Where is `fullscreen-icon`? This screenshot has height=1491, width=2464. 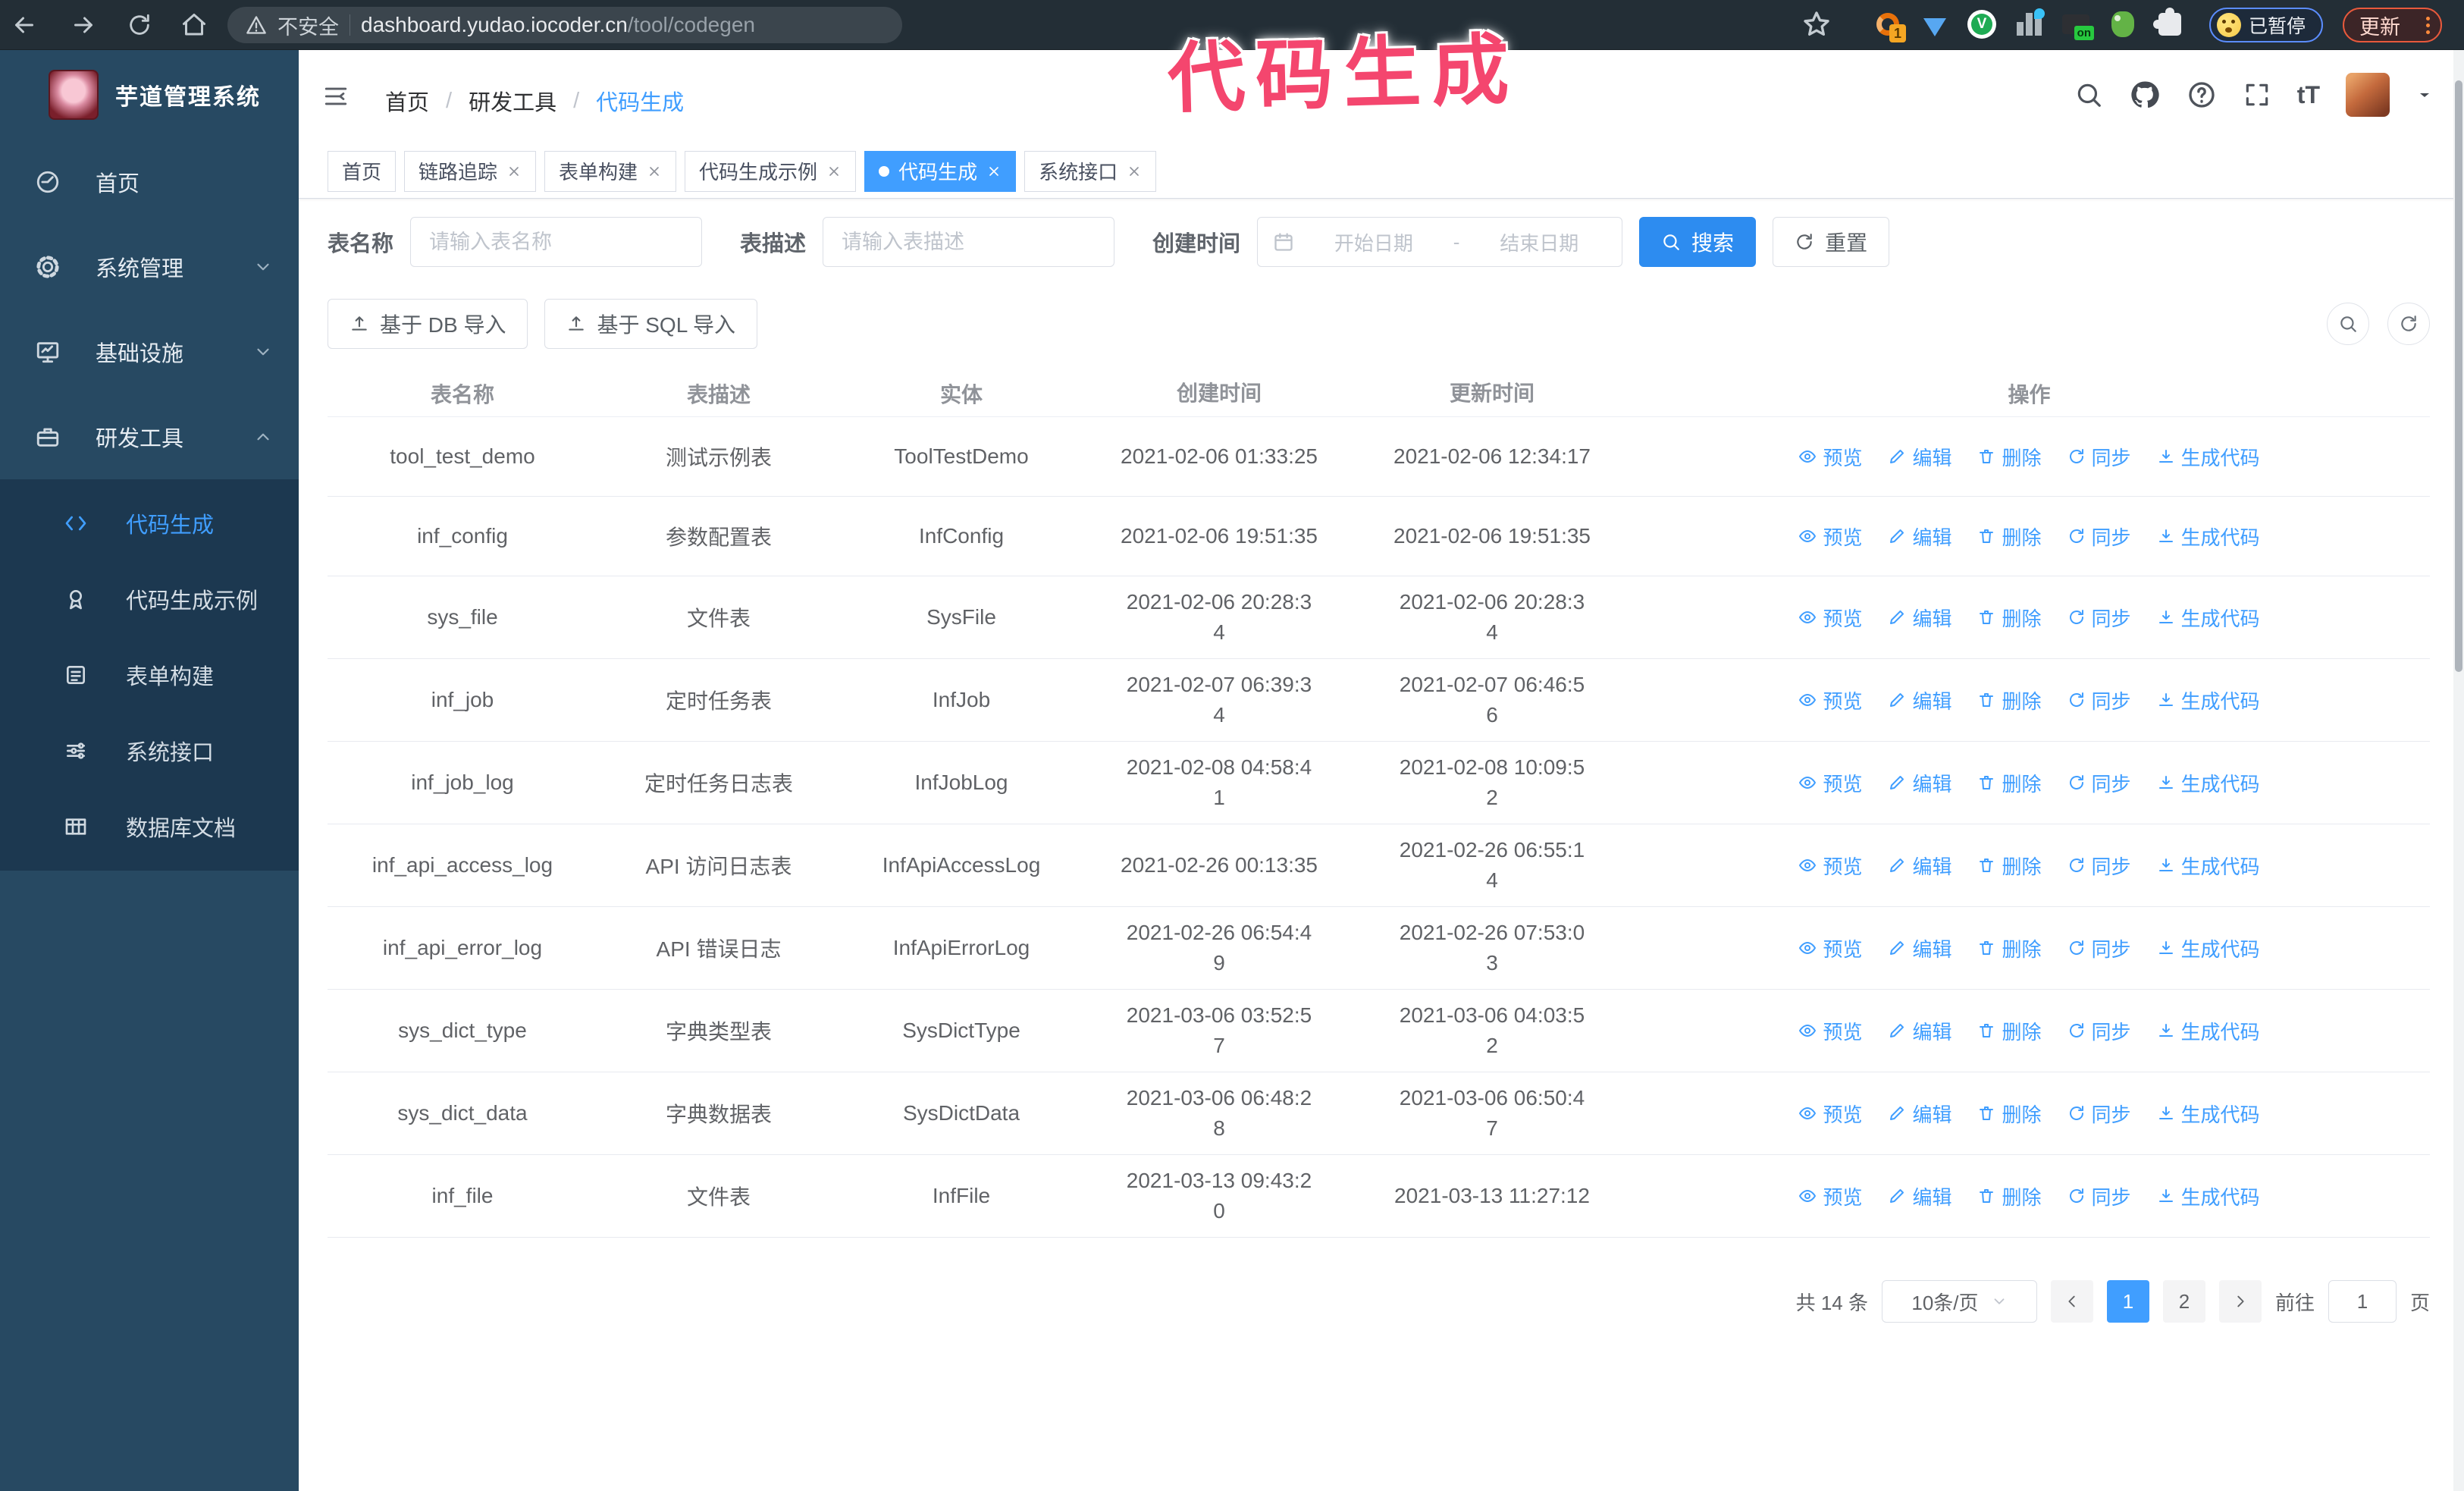 fullscreen-icon is located at coordinates (2257, 94).